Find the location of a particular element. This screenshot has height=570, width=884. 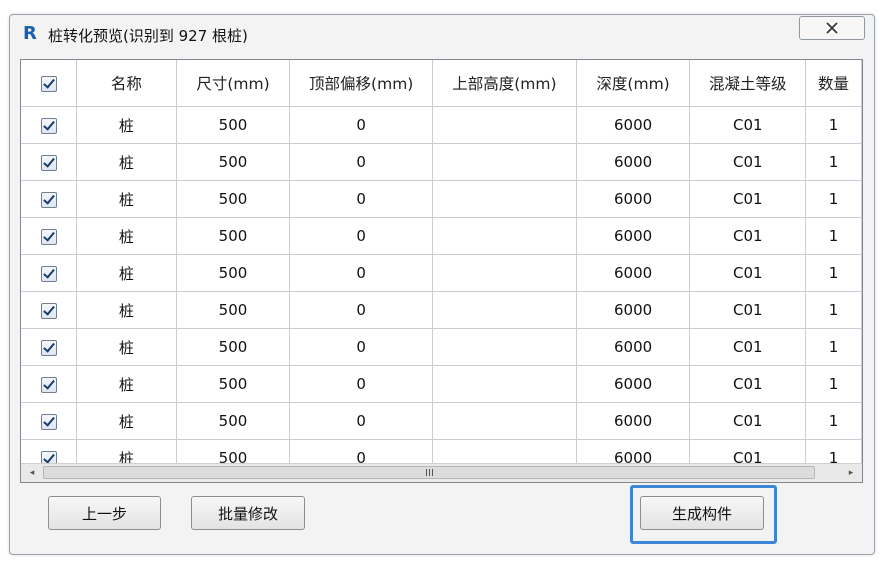

header-select-all is located at coordinates (49, 83).